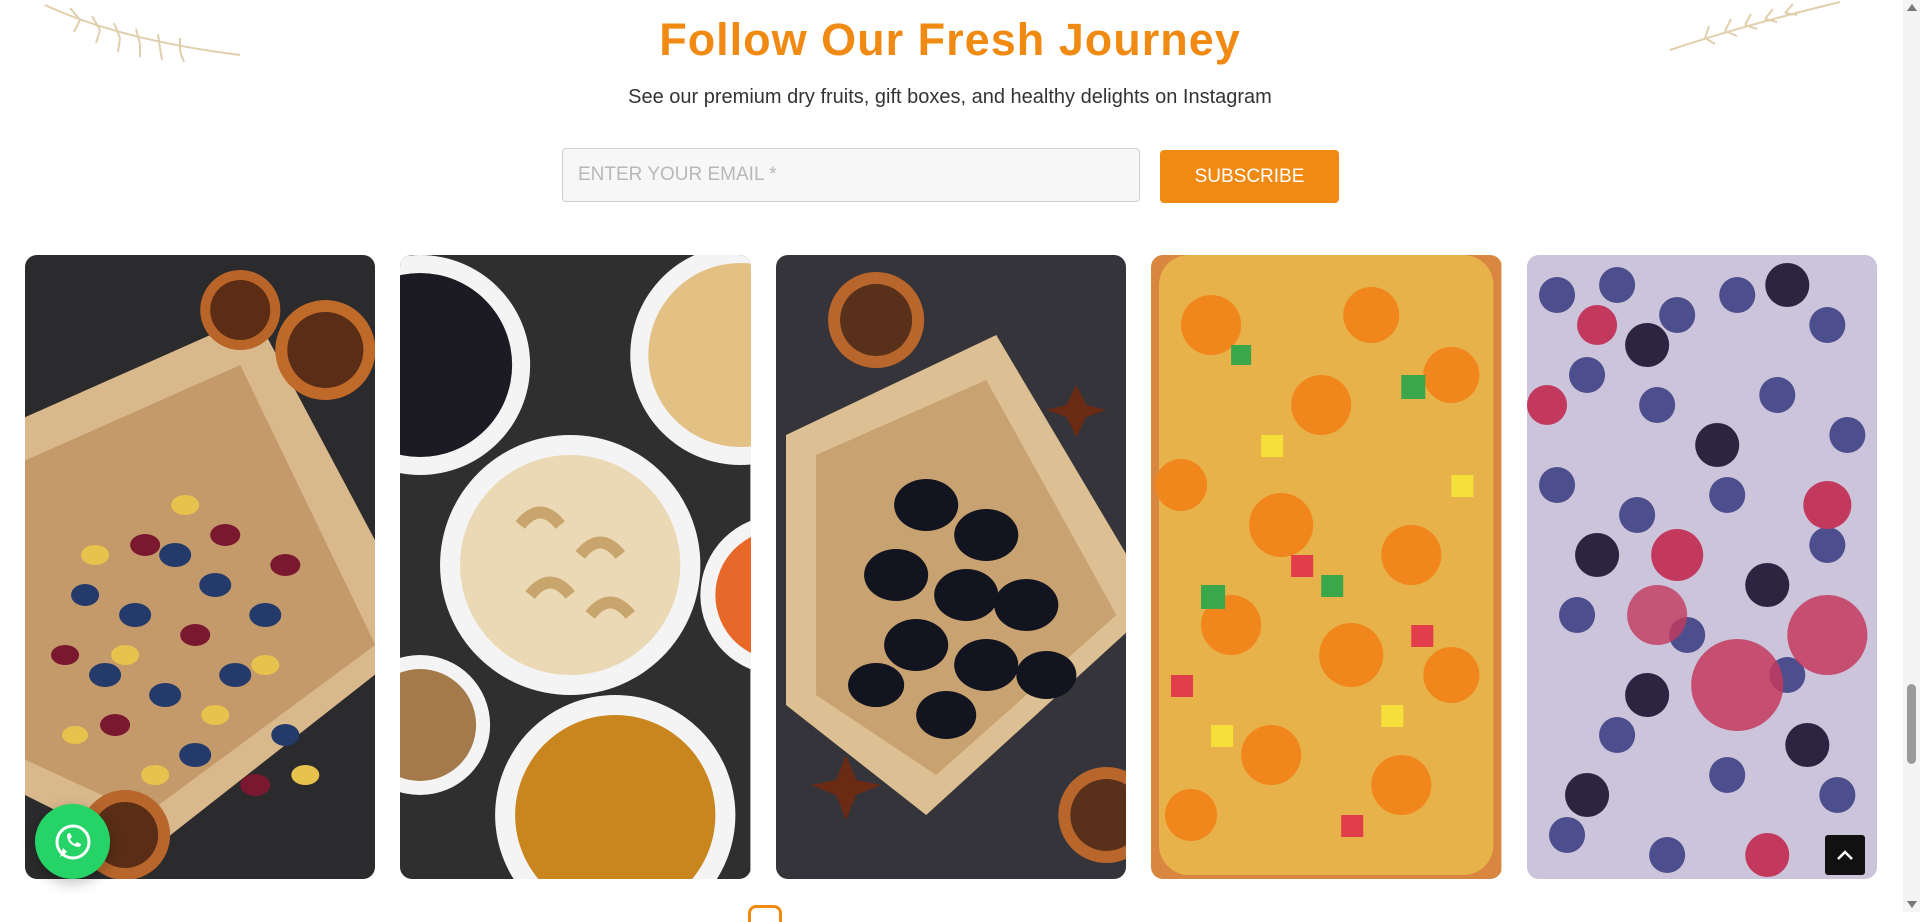  What do you see at coordinates (1911, 724) in the screenshot?
I see `scroll-thumb` at bounding box center [1911, 724].